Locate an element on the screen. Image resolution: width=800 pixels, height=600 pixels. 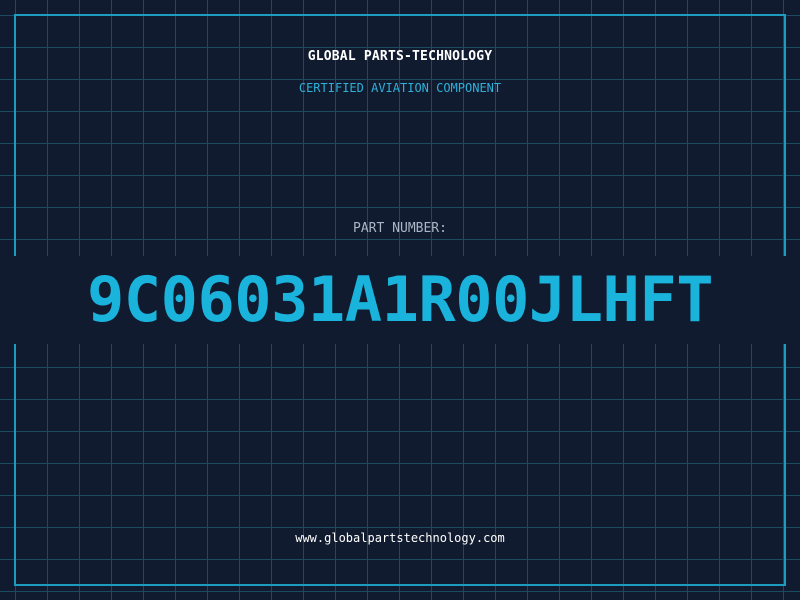
part-number-label: PART NUMBER: is located at coordinates (400, 228).